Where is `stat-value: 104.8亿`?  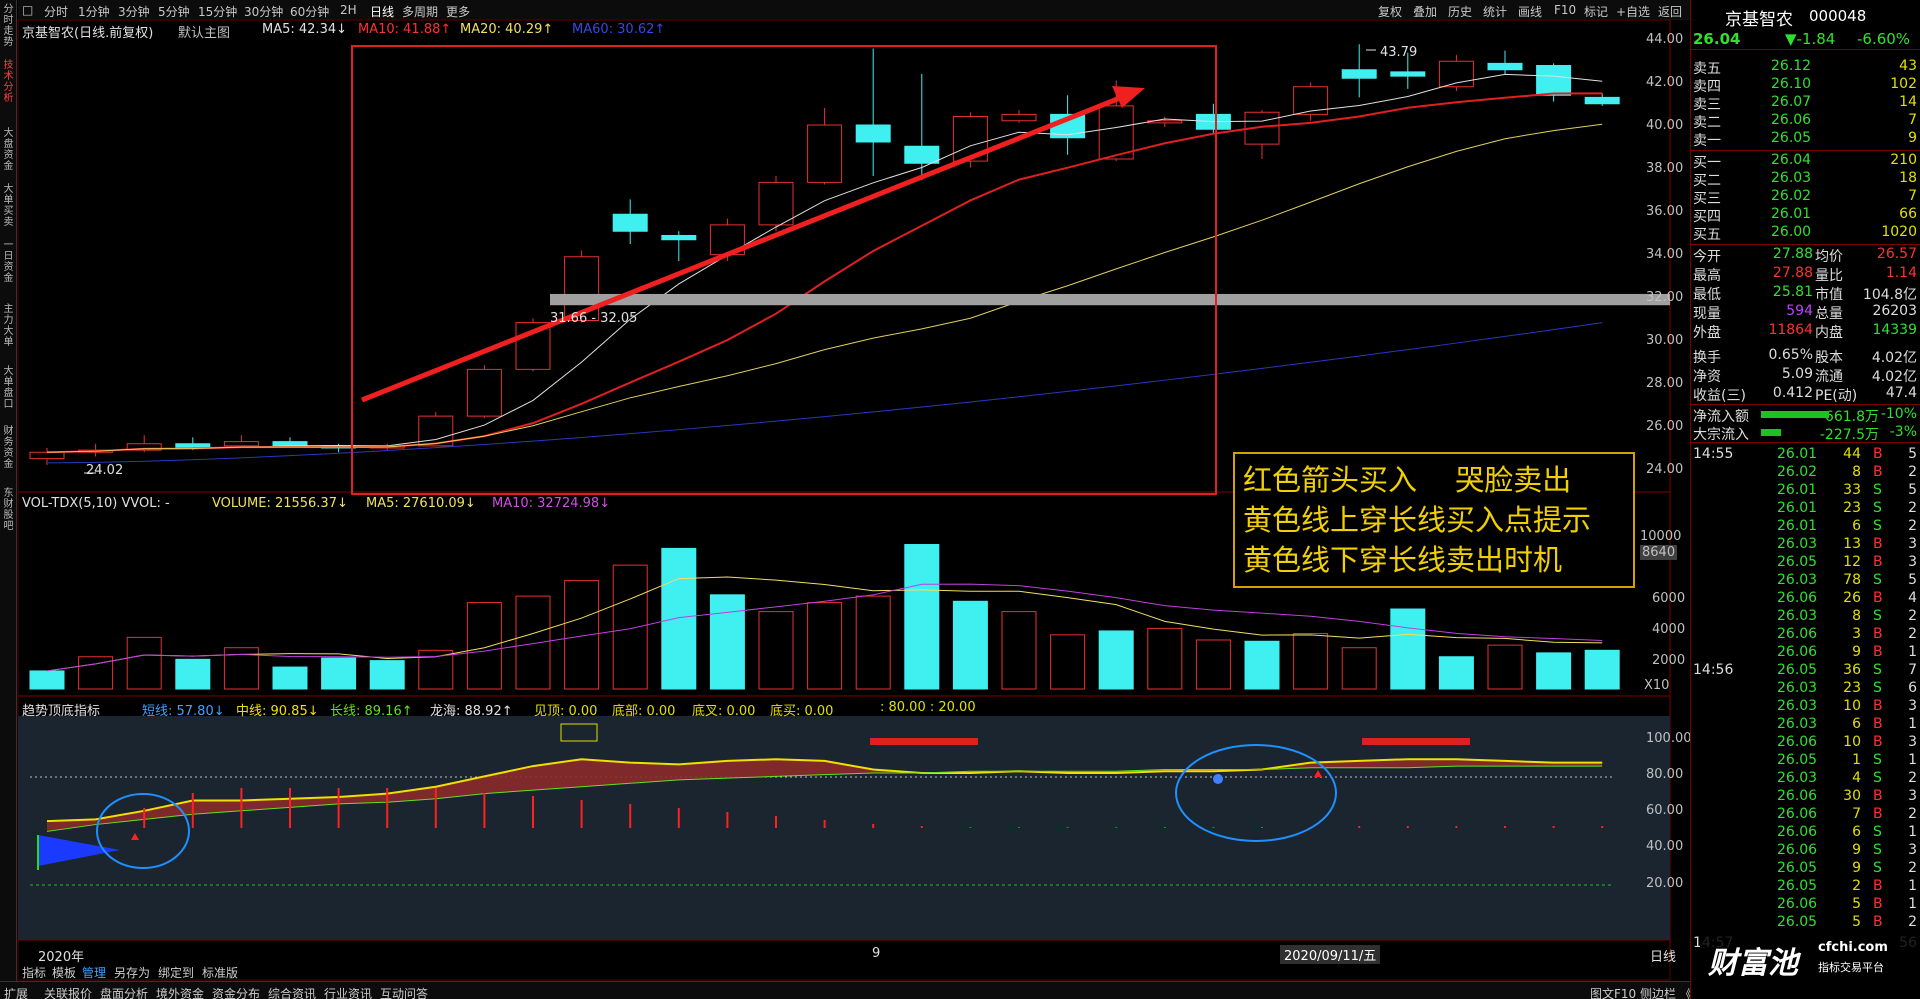
stat-value: 104.8亿 is located at coordinates (1889, 295).